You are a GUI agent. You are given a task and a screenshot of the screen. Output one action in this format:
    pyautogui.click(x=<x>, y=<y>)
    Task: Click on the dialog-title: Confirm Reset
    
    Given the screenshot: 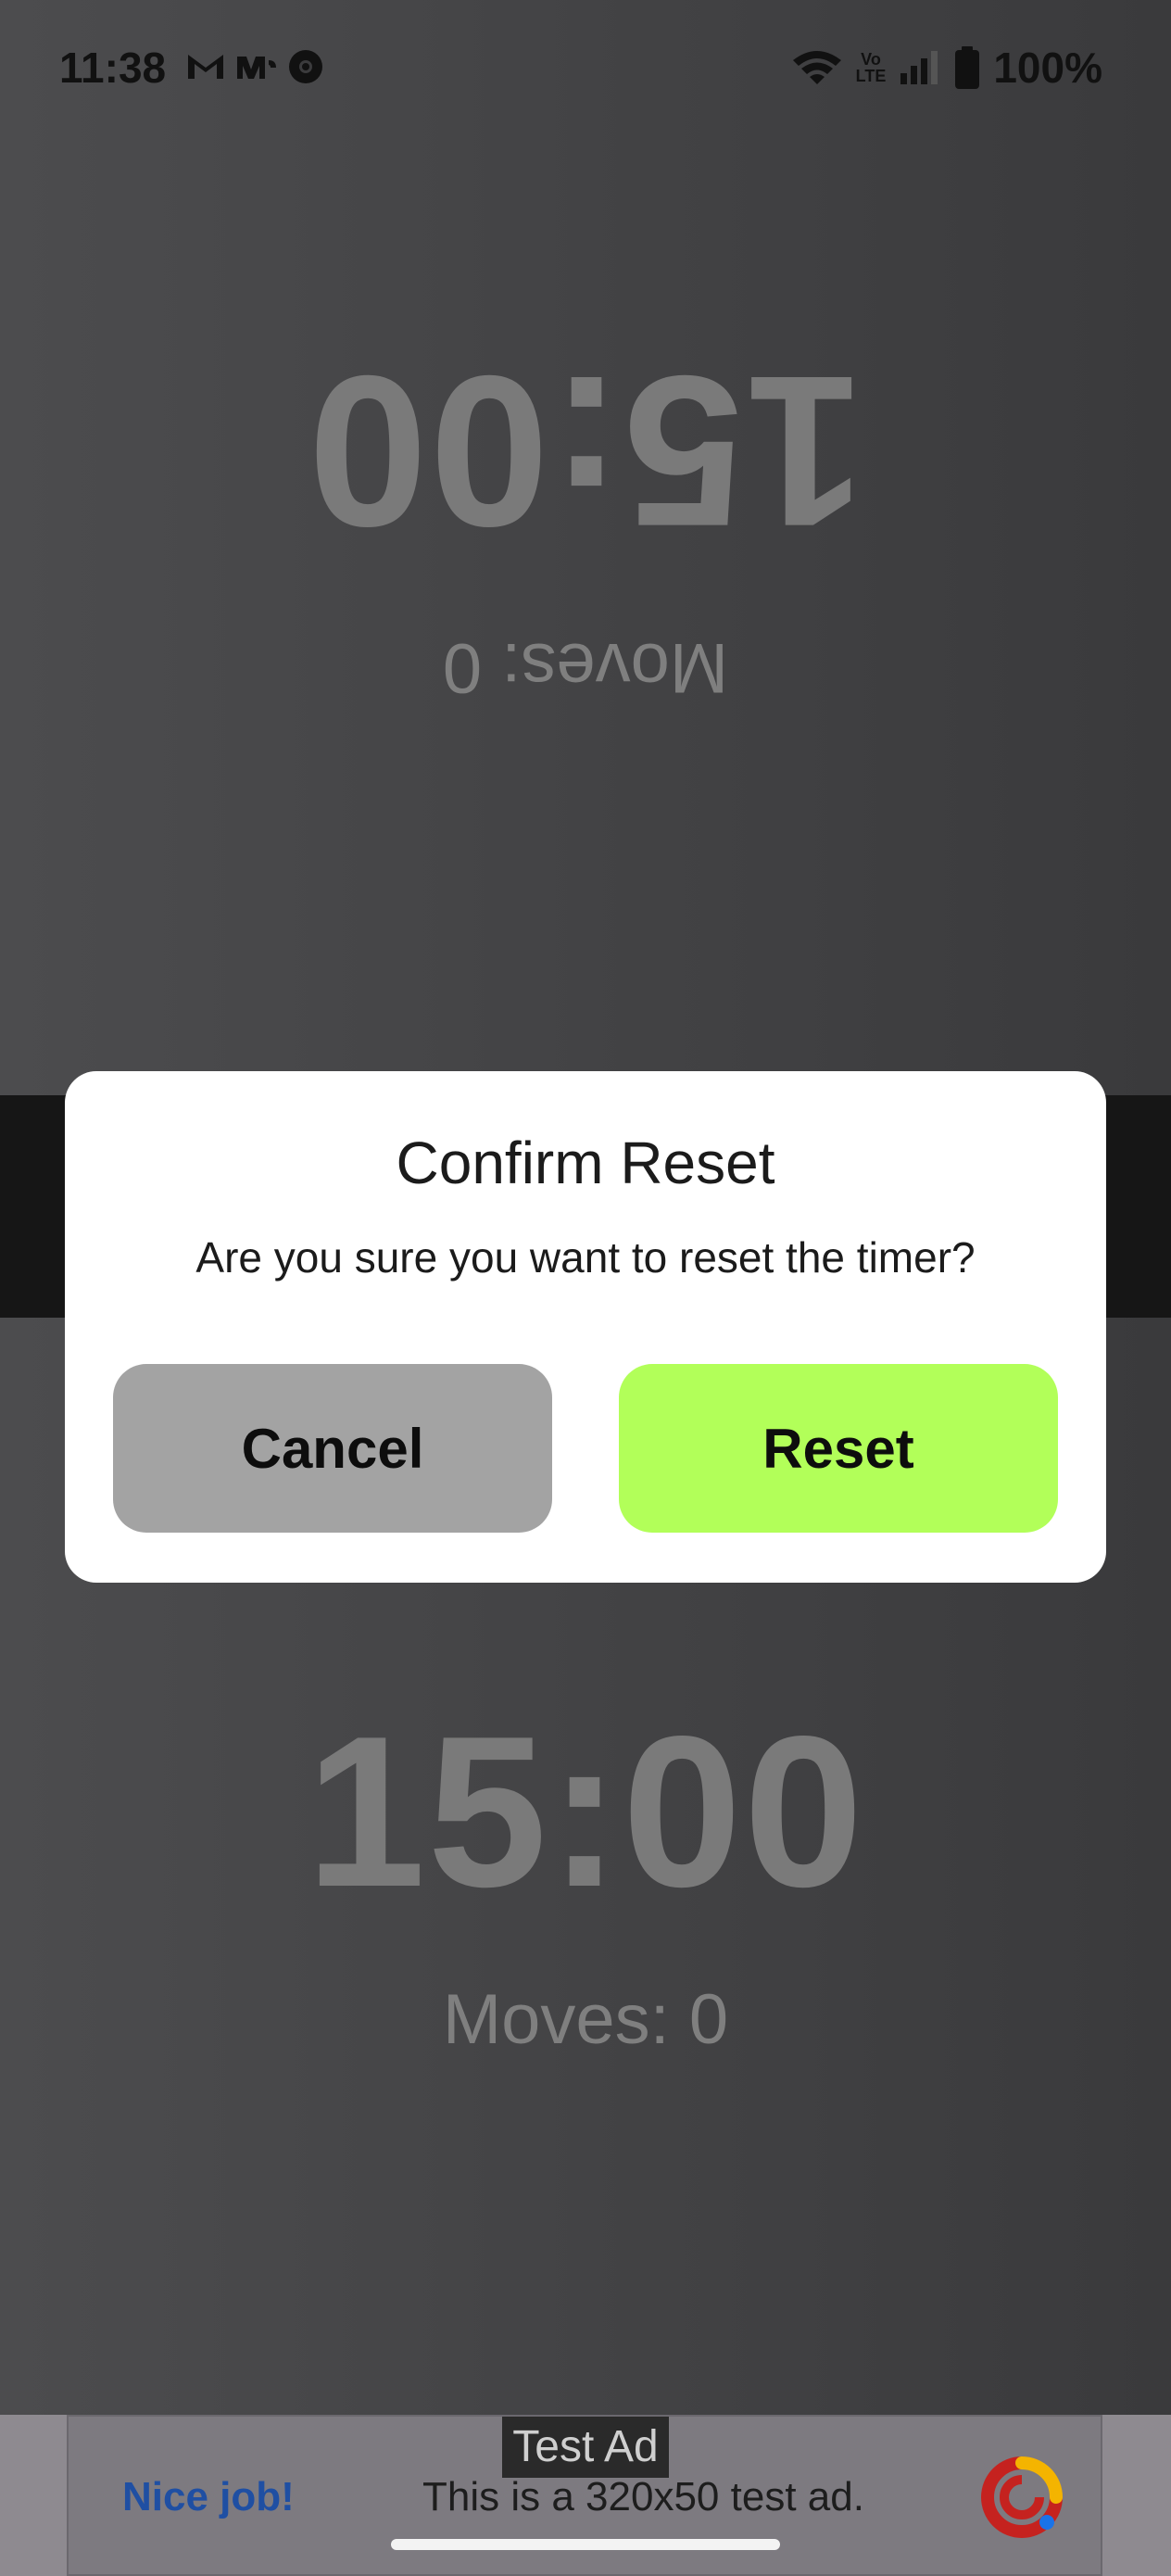 What is the action you would take?
    pyautogui.click(x=585, y=1163)
    